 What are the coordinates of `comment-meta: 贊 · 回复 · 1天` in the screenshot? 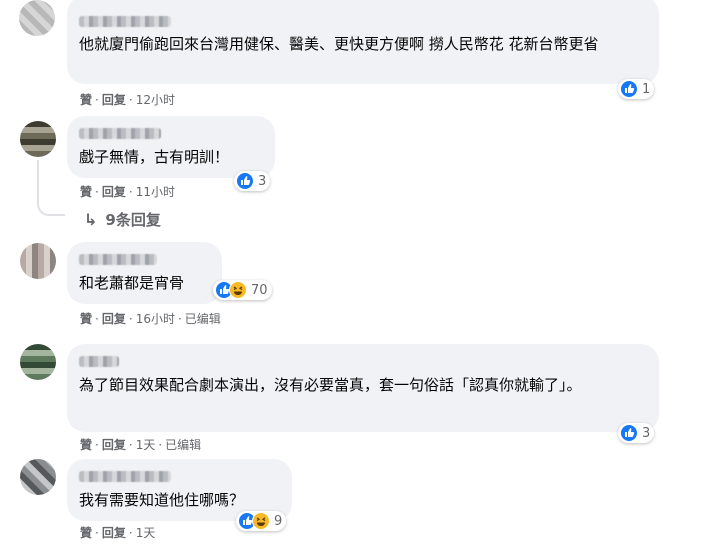 It's located at (118, 533).